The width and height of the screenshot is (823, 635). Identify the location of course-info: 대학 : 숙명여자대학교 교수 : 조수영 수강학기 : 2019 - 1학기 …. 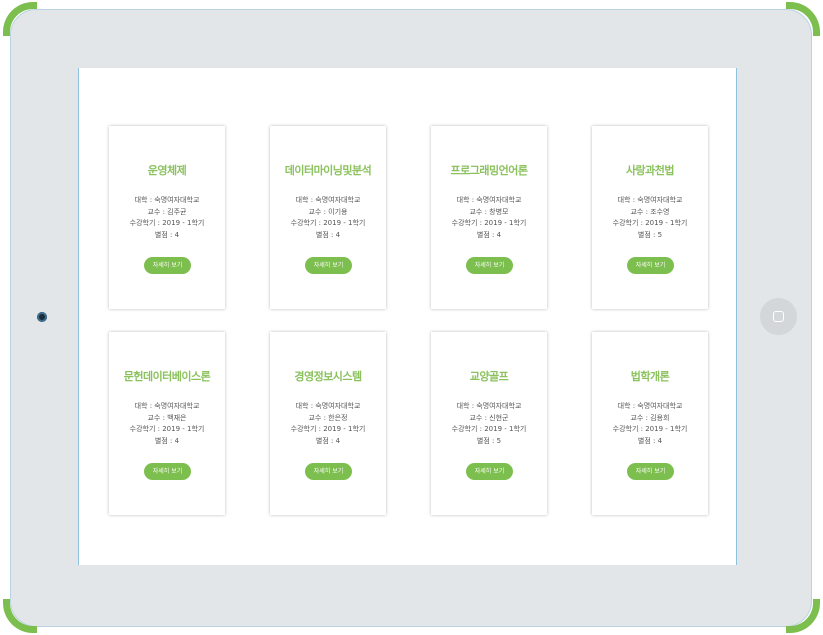
(650, 218).